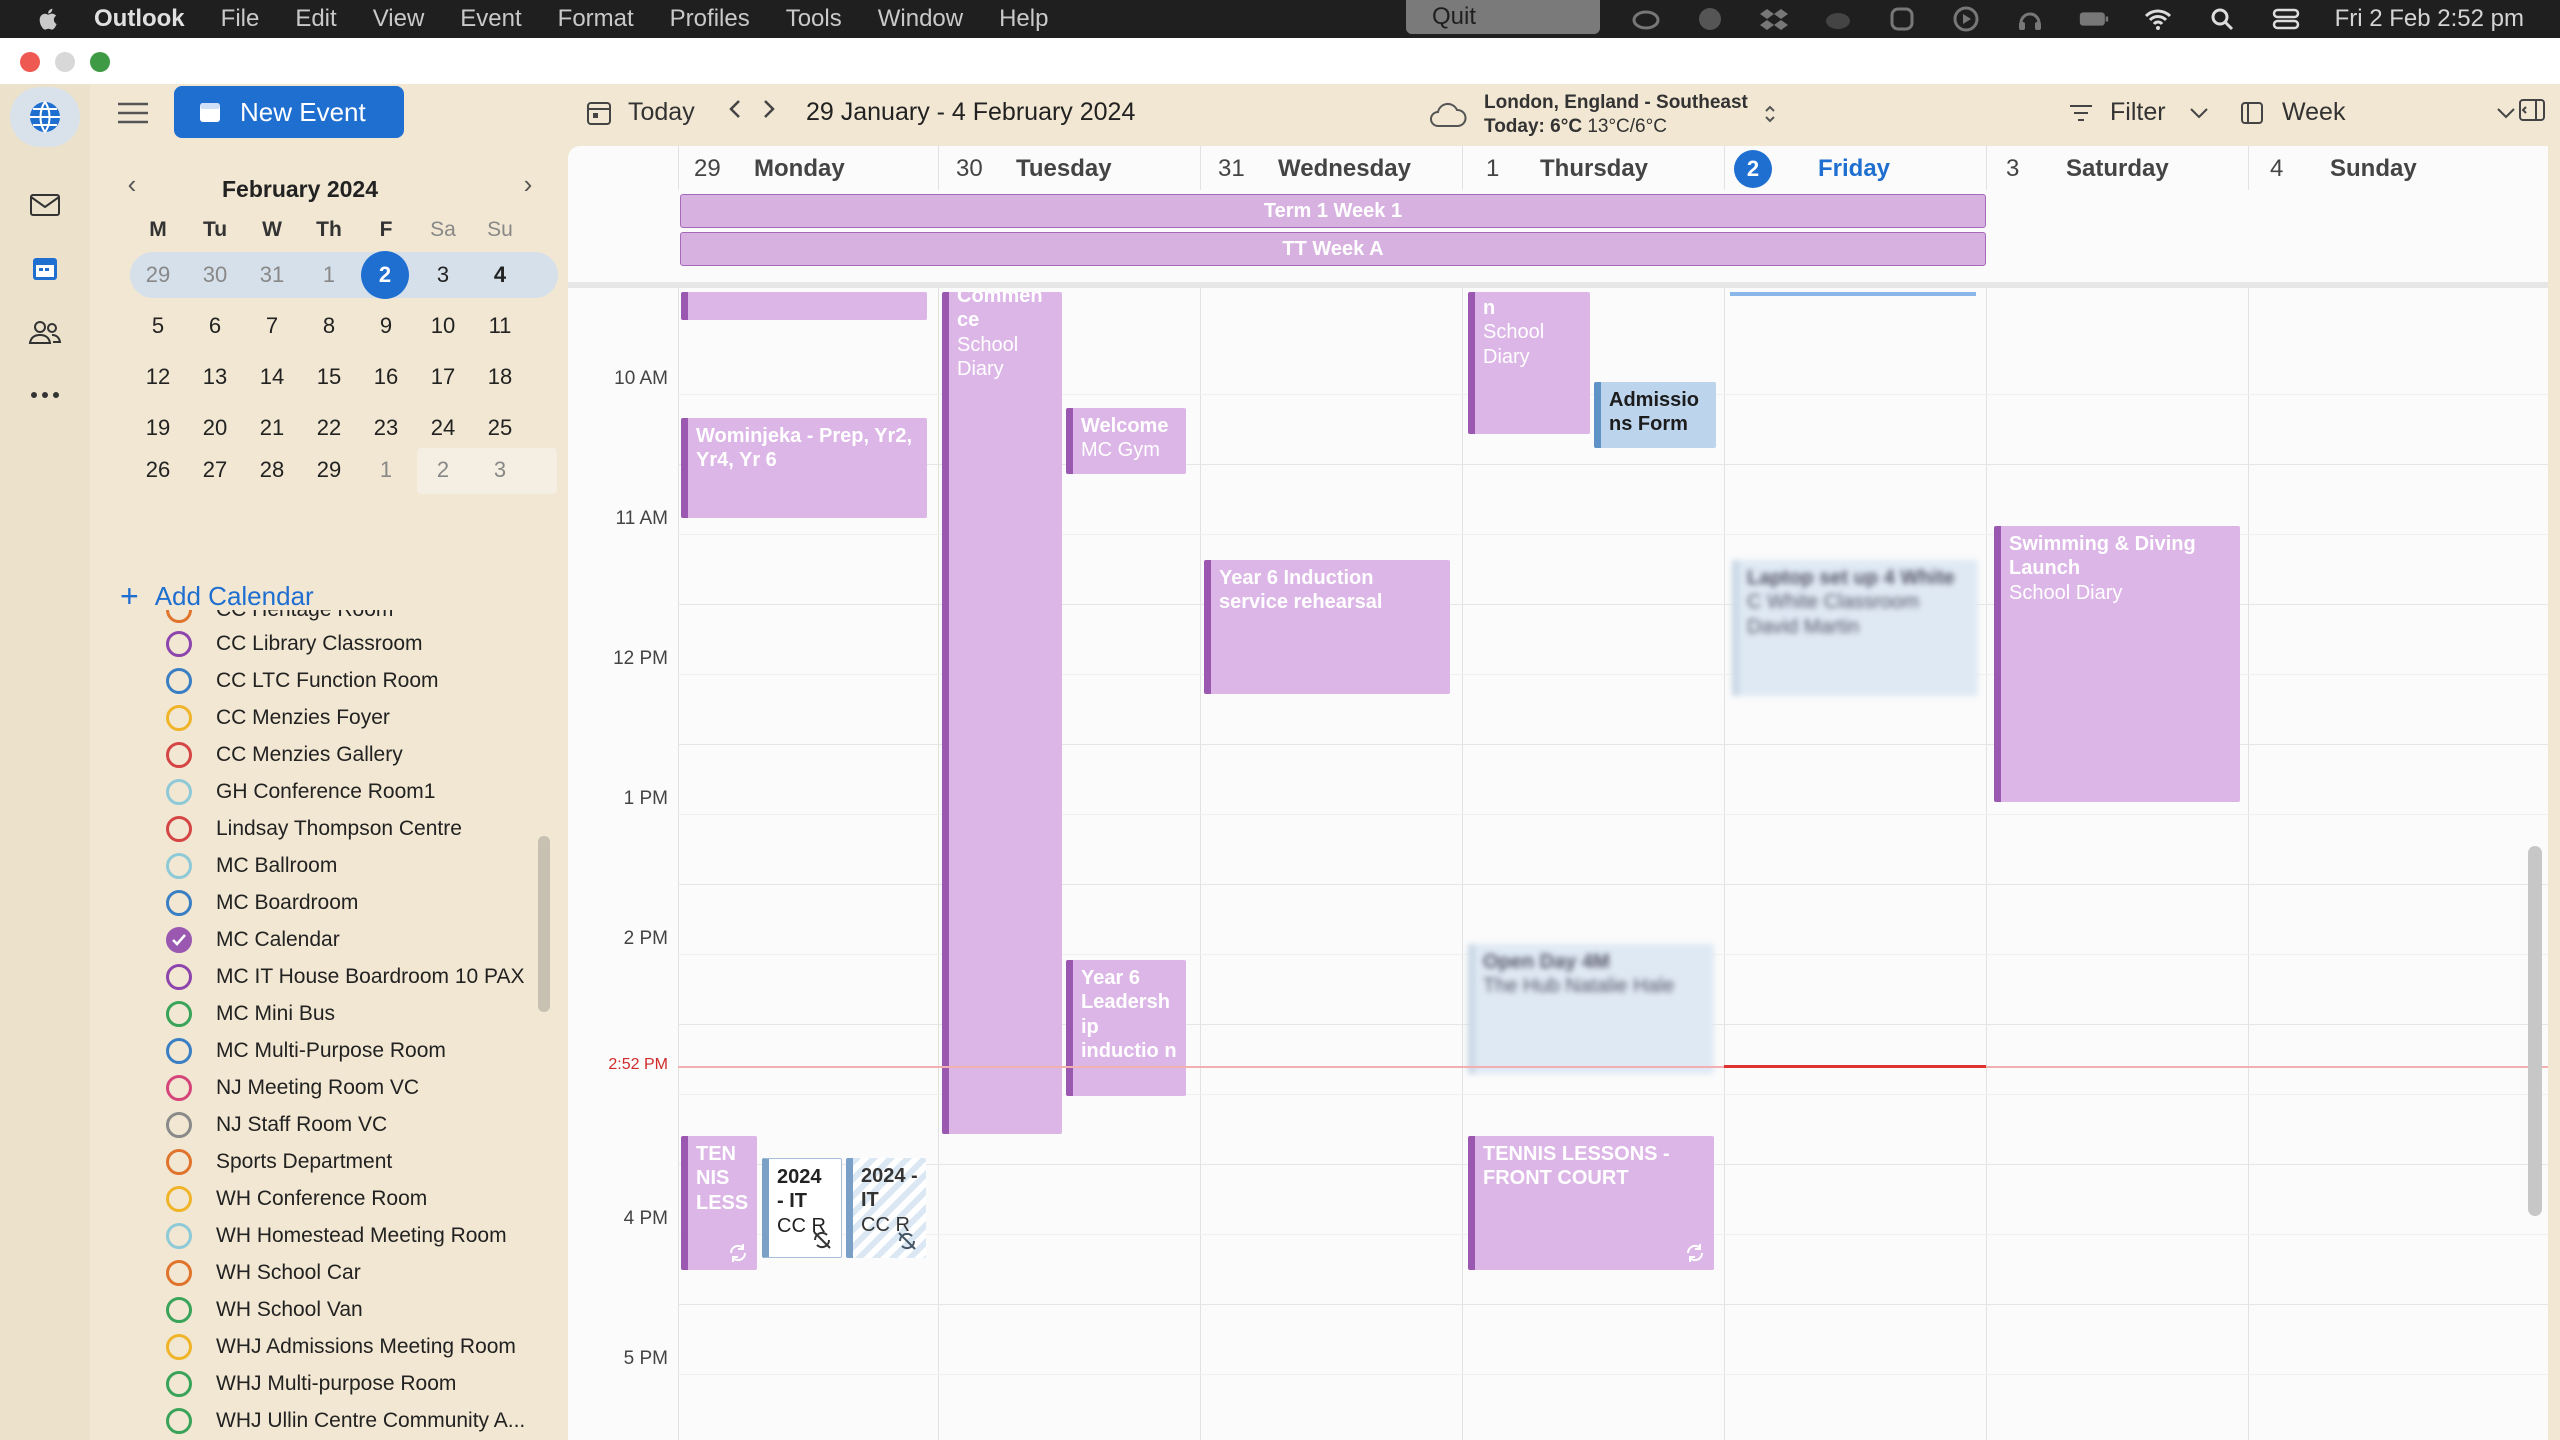  Describe the element at coordinates (132, 184) in the screenshot. I see `mini-cal-prev-button: ‹` at that location.